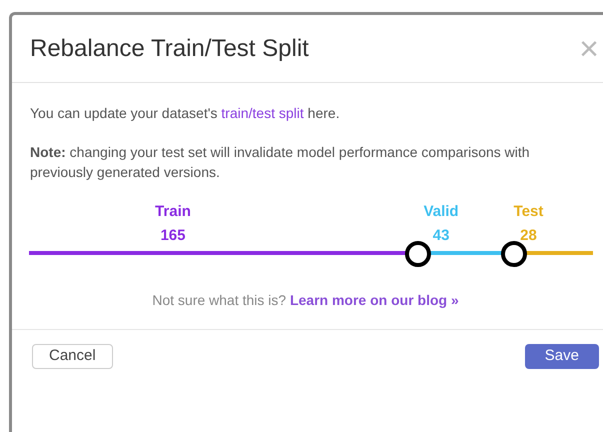  I want to click on hint-text: Not sure what this is? Learn more on our blog », so click(305, 300).